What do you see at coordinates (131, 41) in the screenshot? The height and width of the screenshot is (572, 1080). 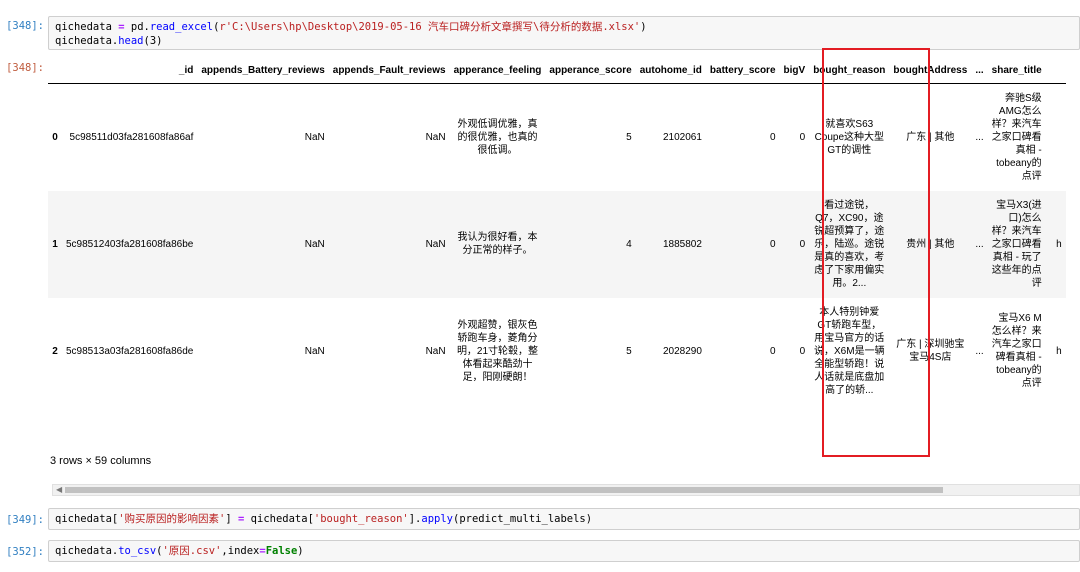 I see `code-token: head` at bounding box center [131, 41].